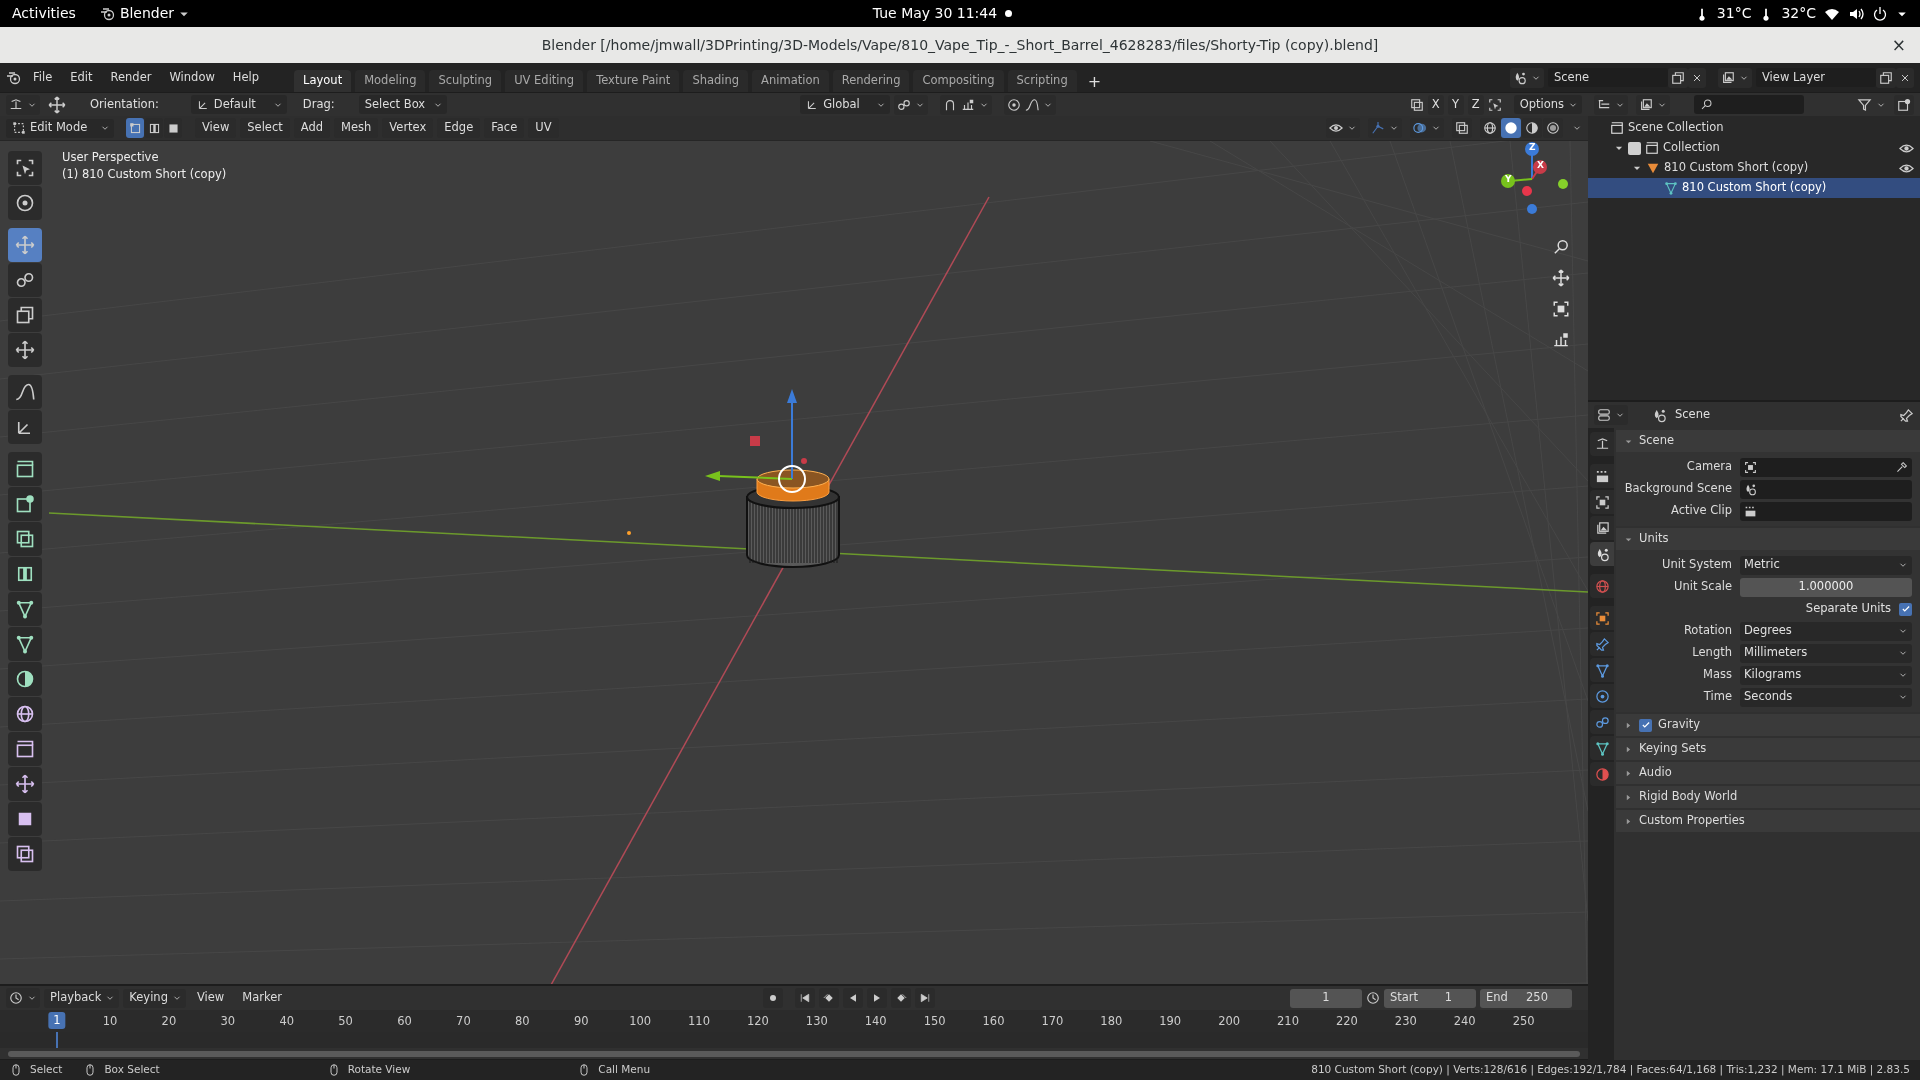  What do you see at coordinates (1677, 489) in the screenshot?
I see `field-label: Background Scene` at bounding box center [1677, 489].